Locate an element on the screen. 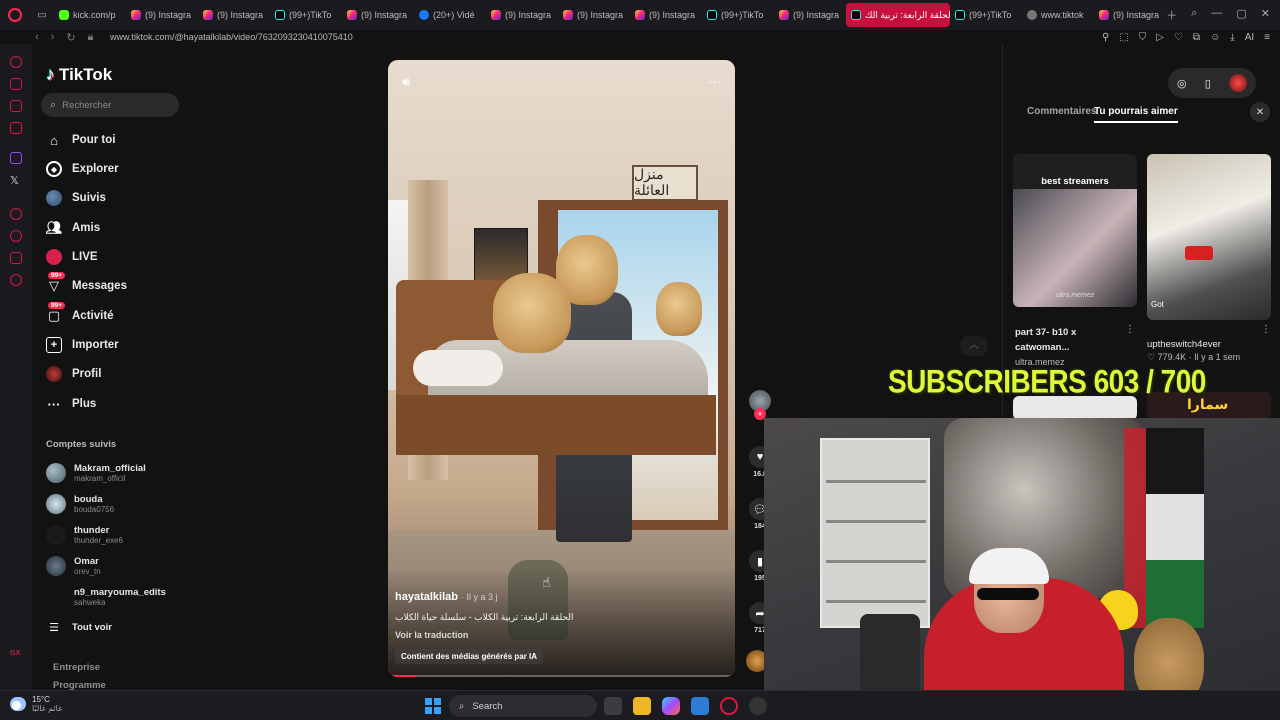 The height and width of the screenshot is (720, 1280). followed-account: Omar orev_tn is located at coordinates (73, 566).